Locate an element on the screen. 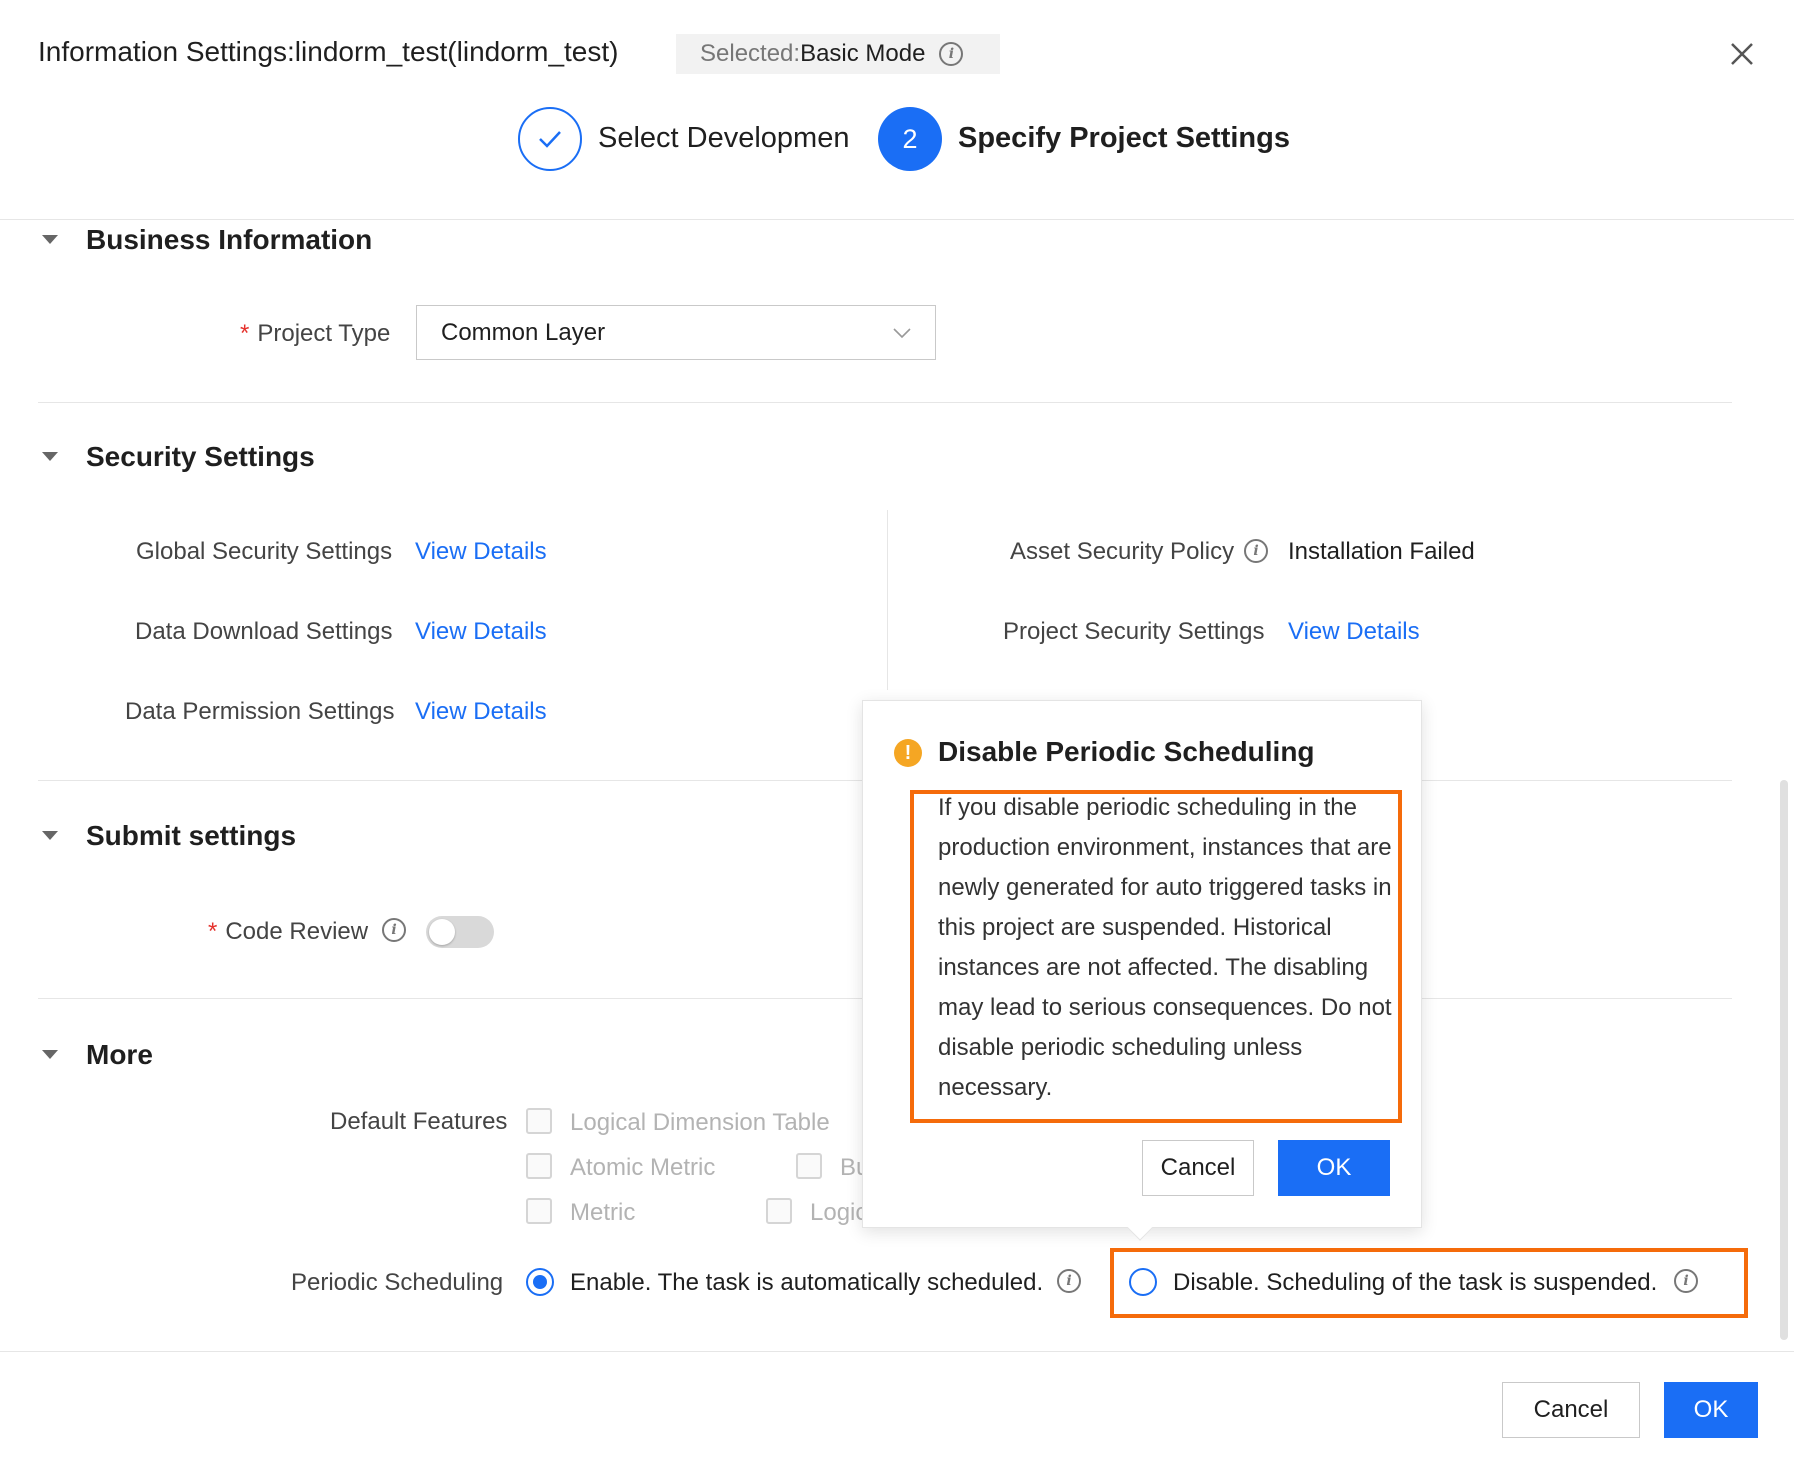 This screenshot has height=1464, width=1794. radio-selected-dot is located at coordinates (540, 1282).